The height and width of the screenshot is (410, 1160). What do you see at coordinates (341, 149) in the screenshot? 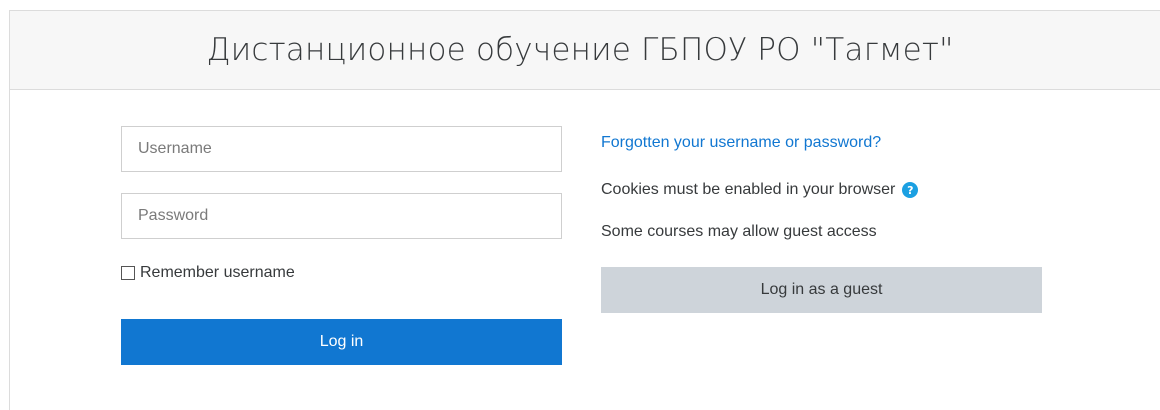
I see `username-input` at bounding box center [341, 149].